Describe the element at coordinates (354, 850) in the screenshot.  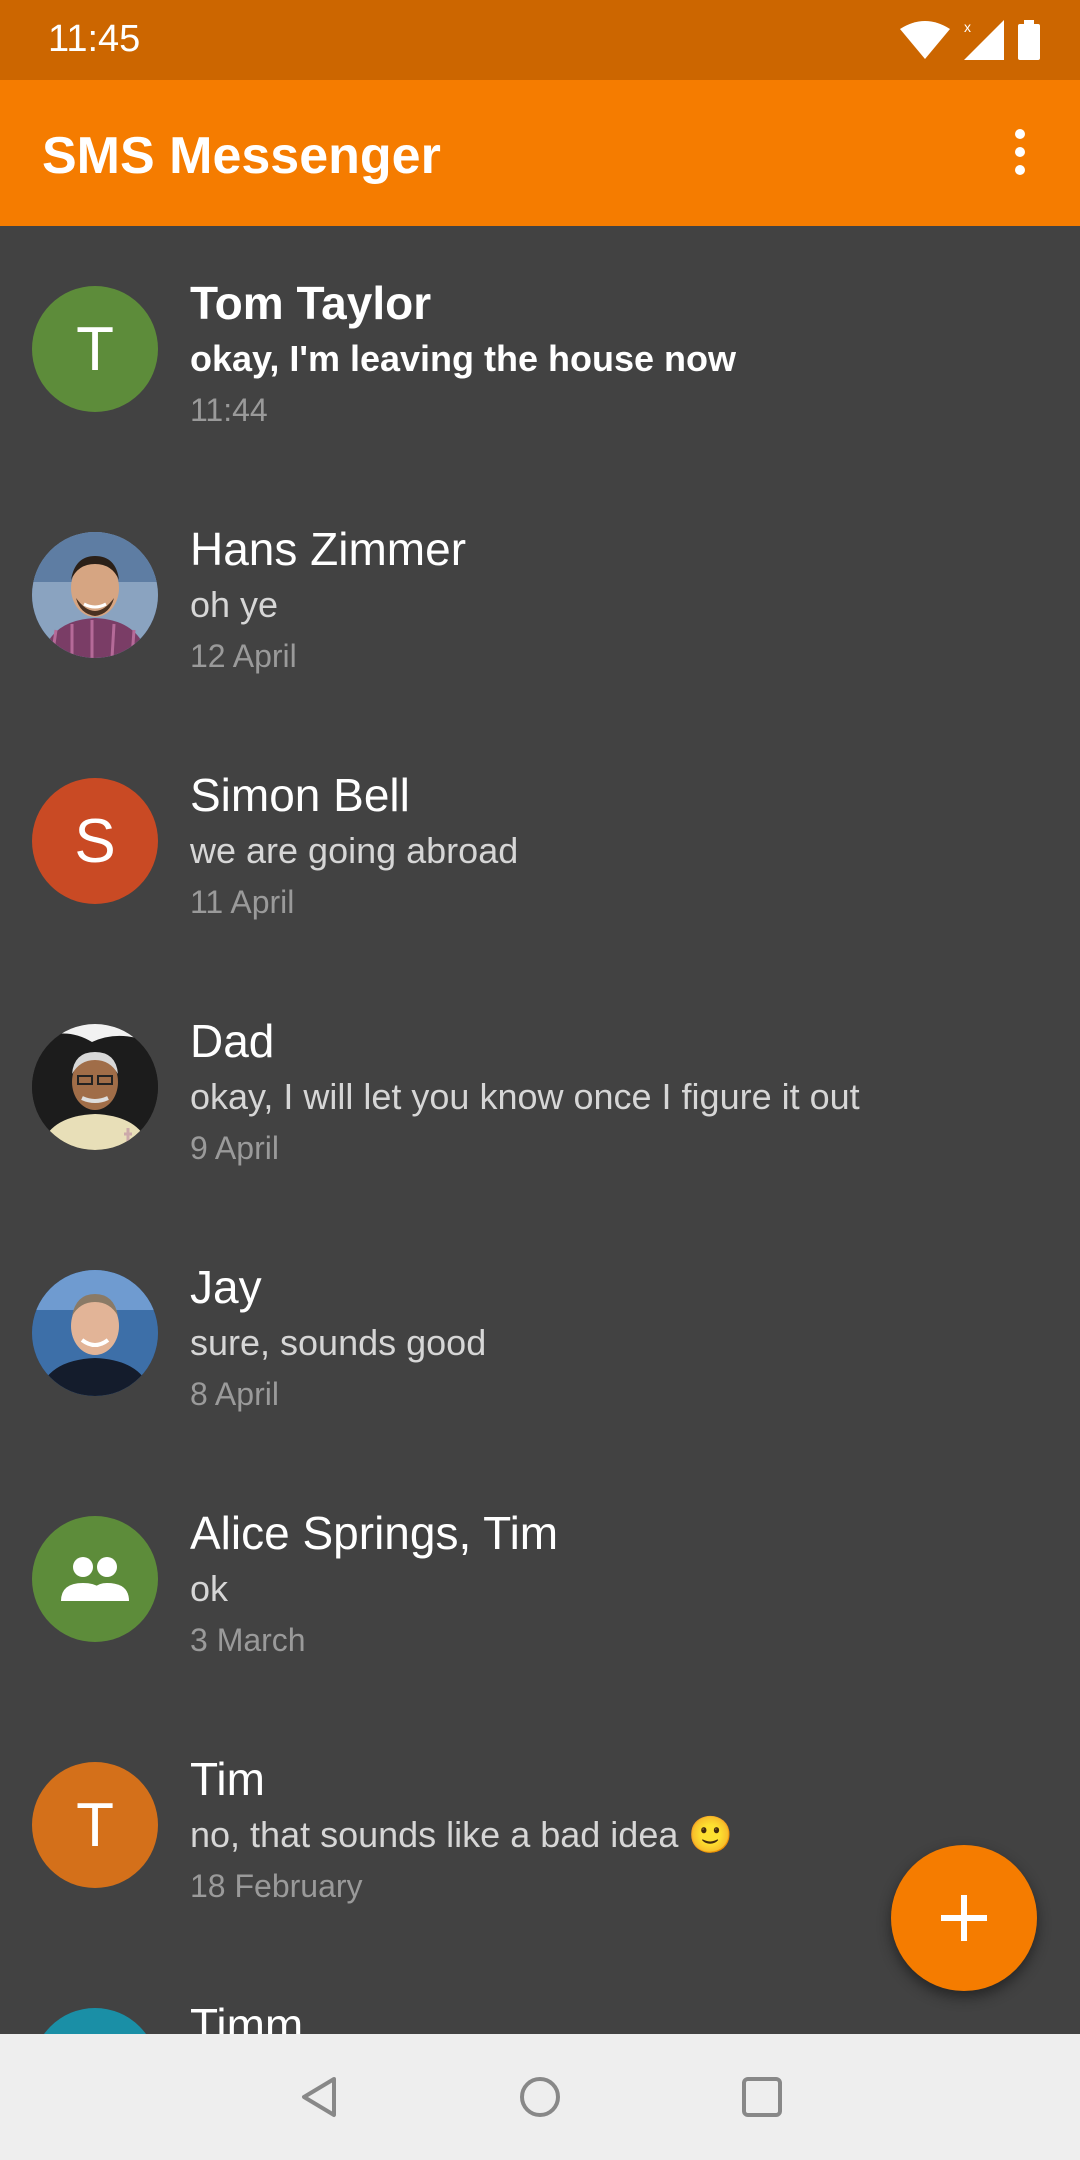
I see `message-snippet: we are going abroad` at that location.